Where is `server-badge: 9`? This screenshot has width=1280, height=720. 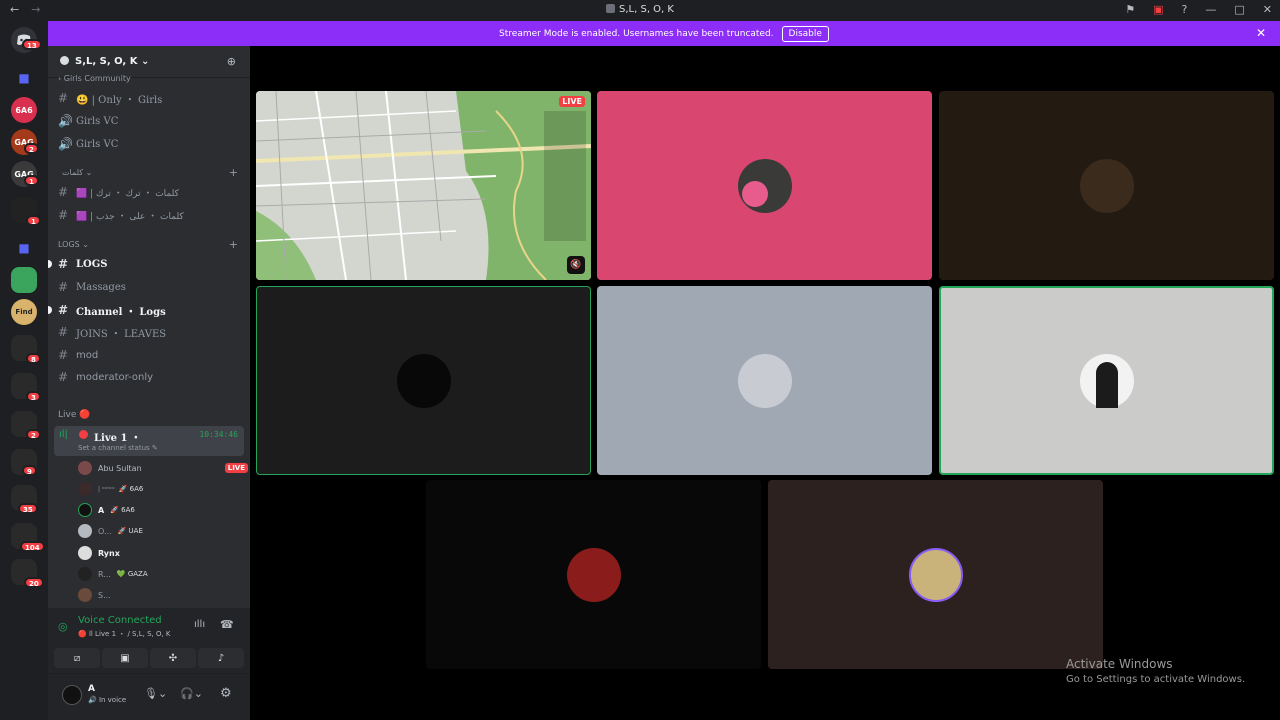 server-badge: 9 is located at coordinates (29, 470).